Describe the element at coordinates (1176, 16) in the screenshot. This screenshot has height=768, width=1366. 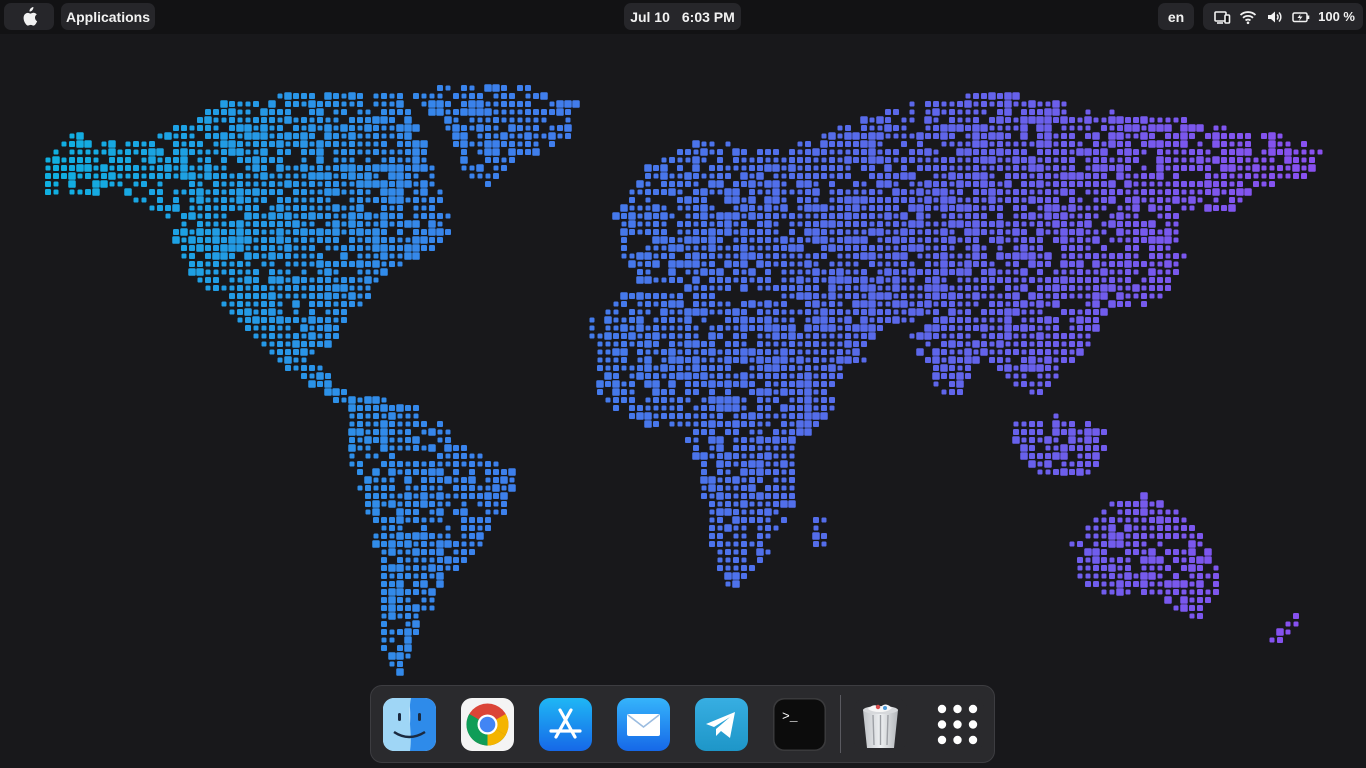
I see `language-indicator: en` at that location.